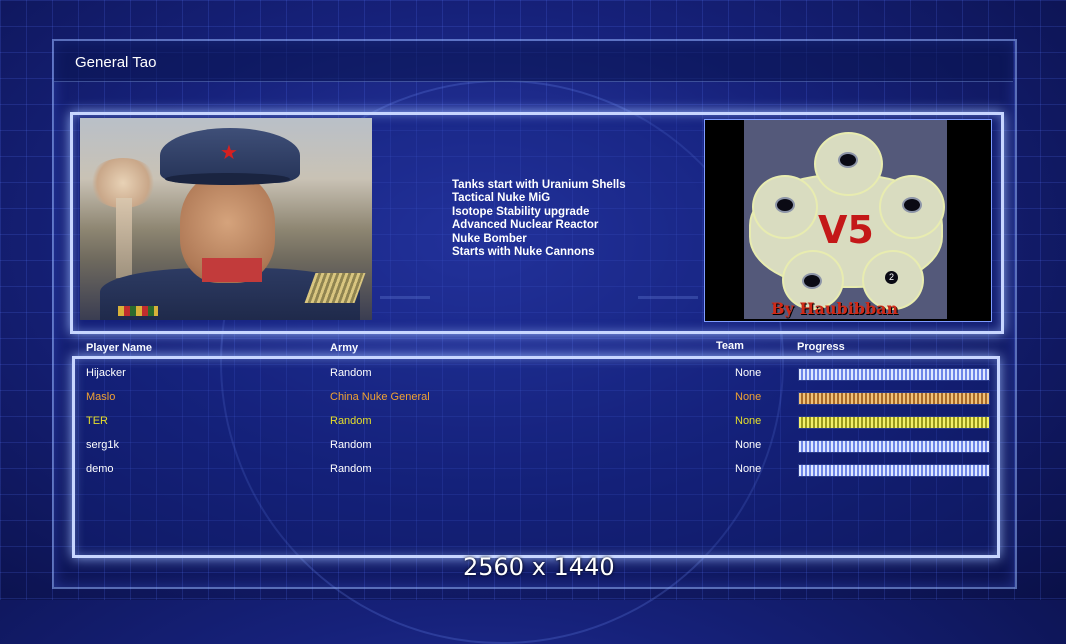  I want to click on resolution-overlay: 2560 x 1440, so click(539, 567).